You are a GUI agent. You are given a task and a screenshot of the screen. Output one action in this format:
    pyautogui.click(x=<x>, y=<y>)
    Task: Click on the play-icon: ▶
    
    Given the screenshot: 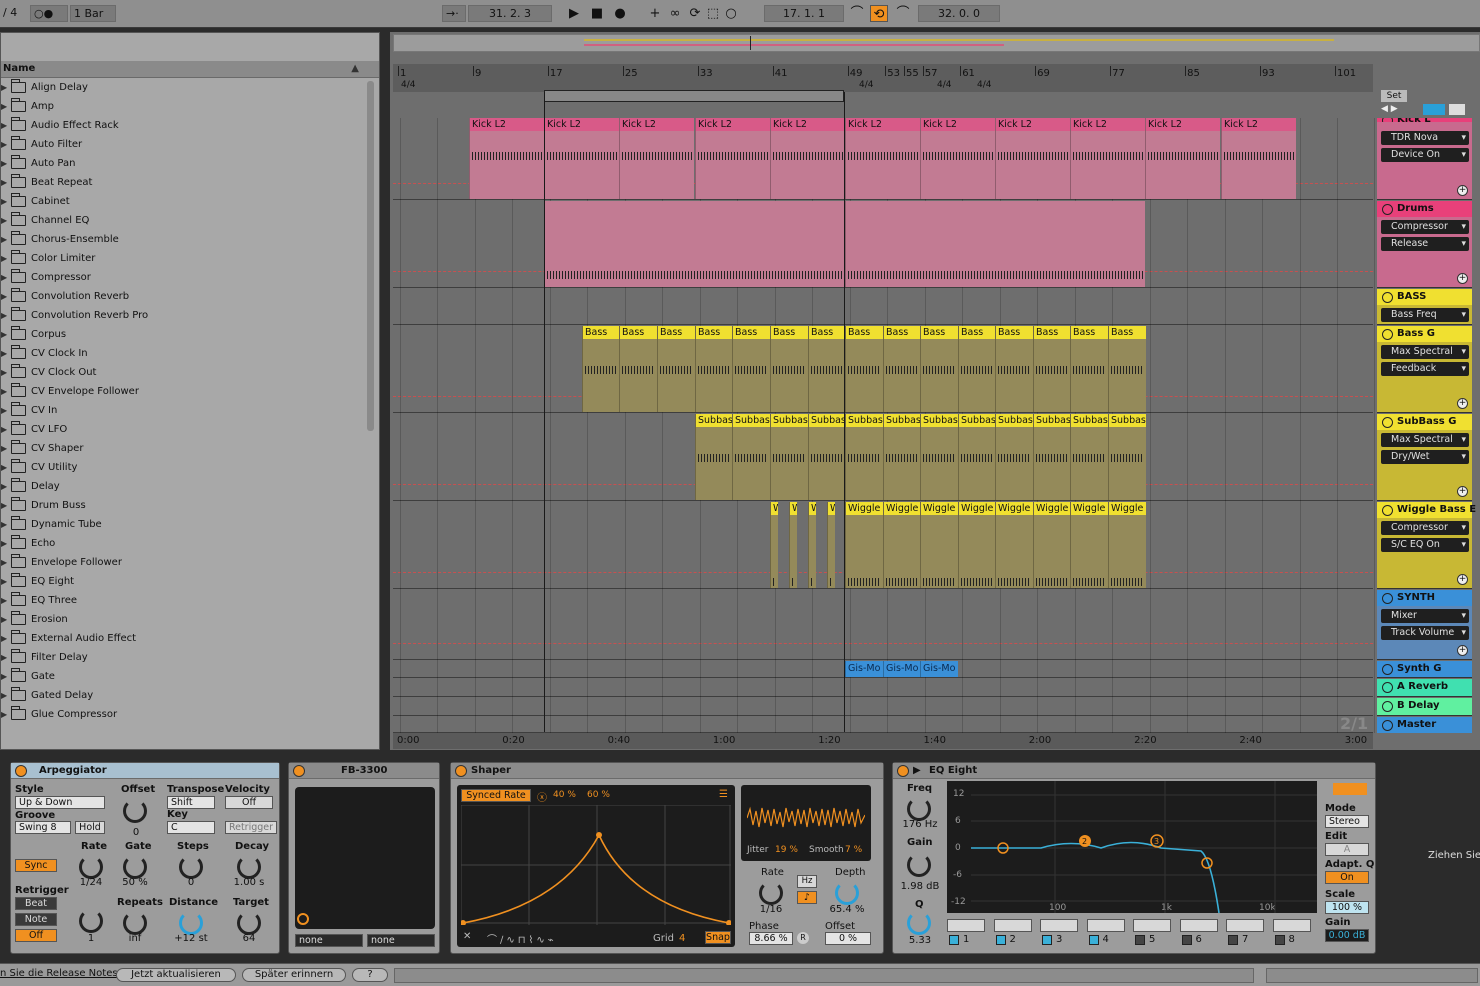 What is the action you would take?
    pyautogui.click(x=574, y=13)
    